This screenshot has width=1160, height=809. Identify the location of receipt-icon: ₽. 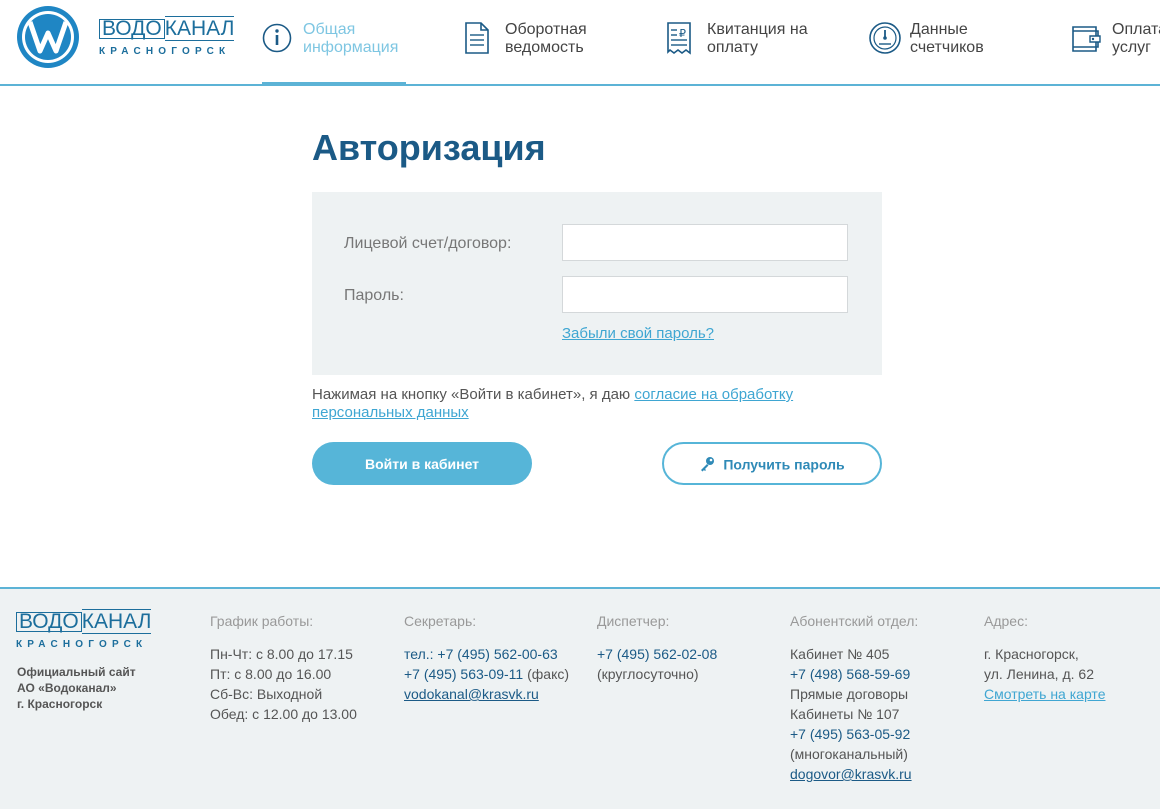
(679, 38).